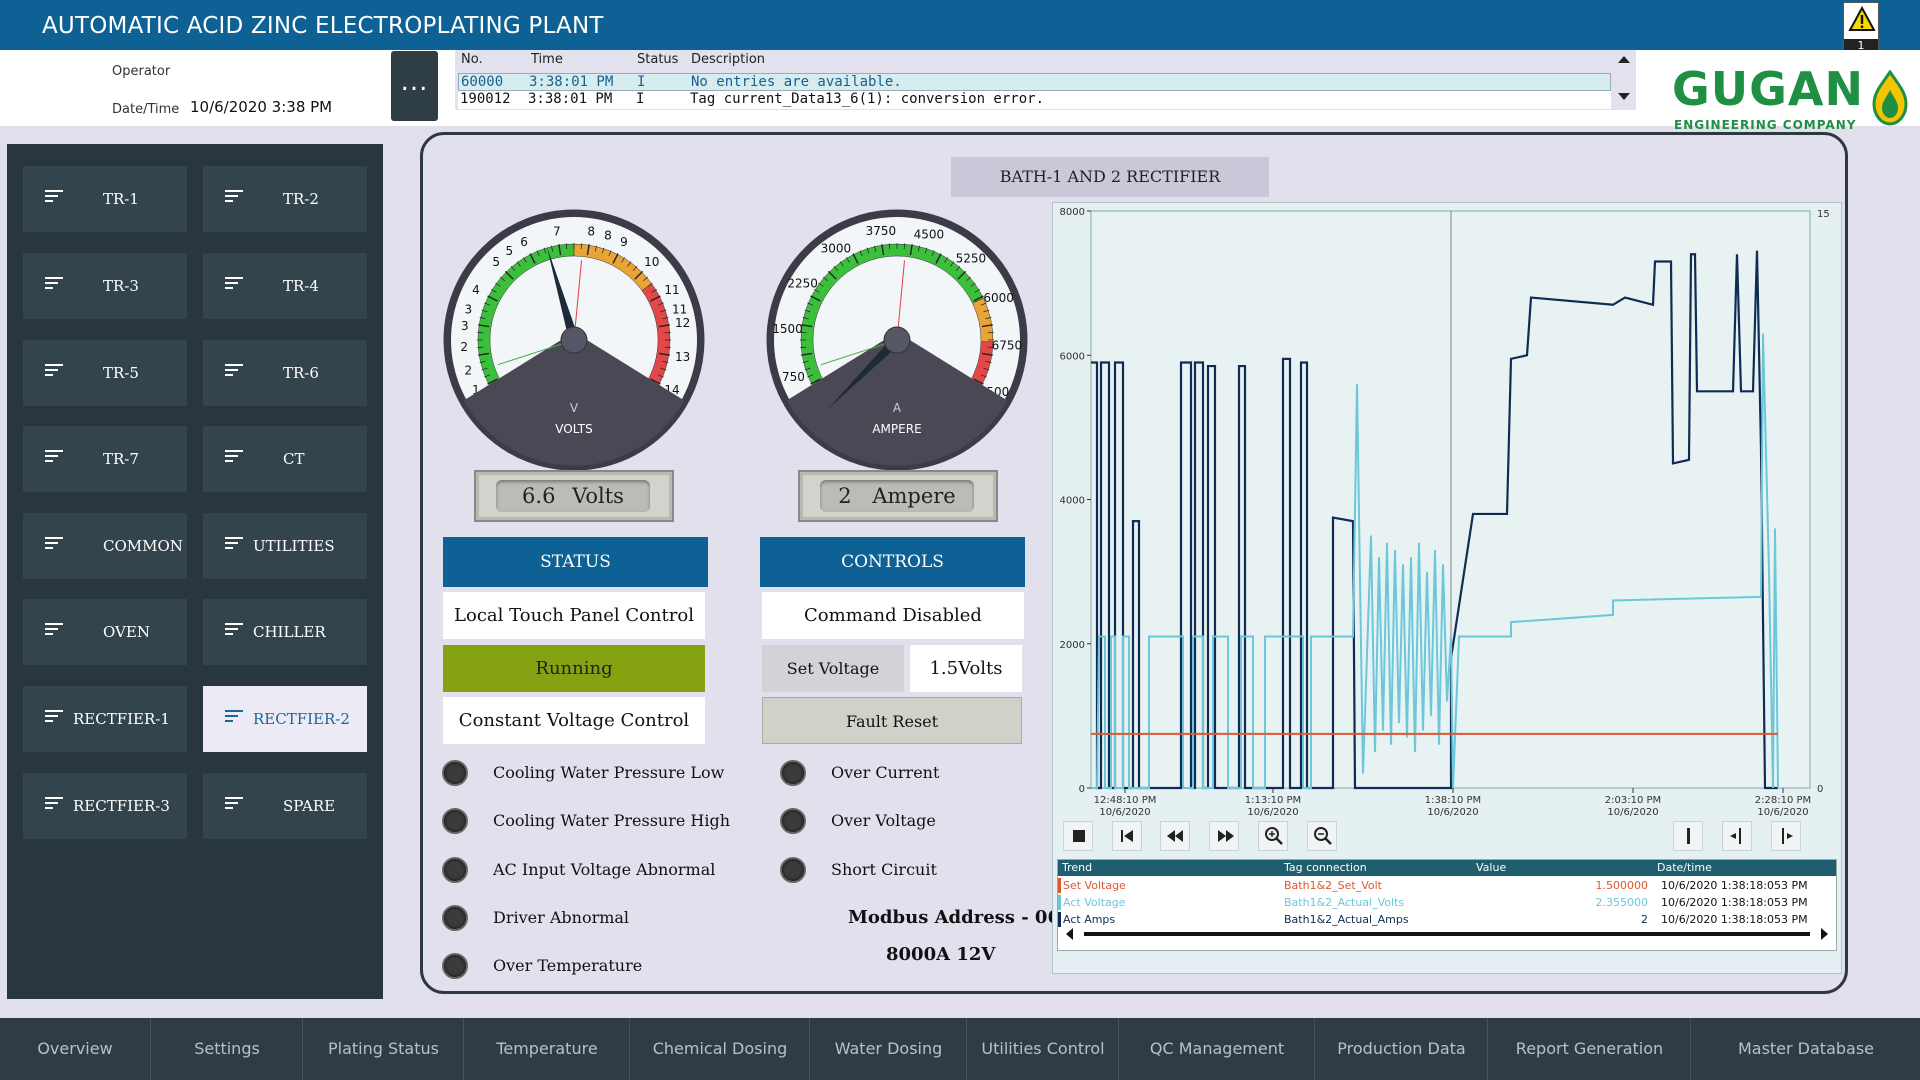 The width and height of the screenshot is (1920, 1080). Describe the element at coordinates (1765, 125) in the screenshot. I see `logo-subtitle: ENGINEERING COMPANY` at that location.